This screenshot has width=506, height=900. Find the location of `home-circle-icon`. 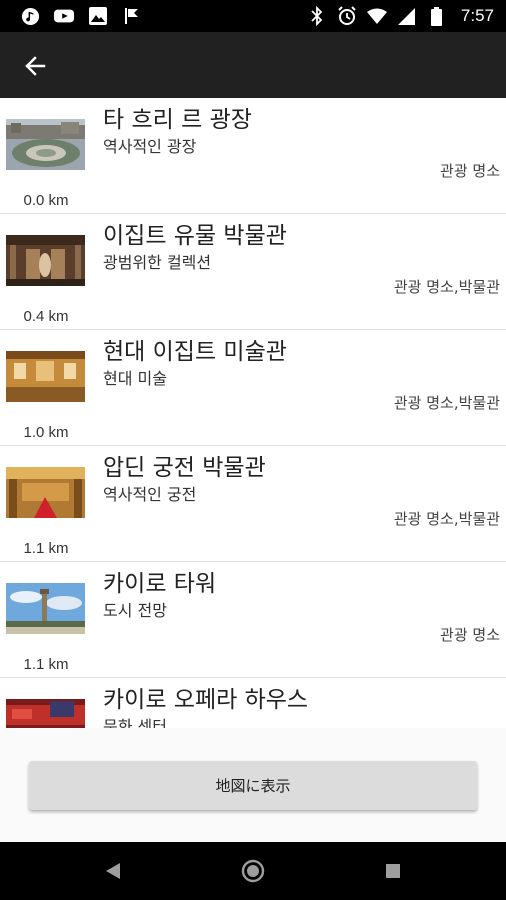

home-circle-icon is located at coordinates (253, 871).